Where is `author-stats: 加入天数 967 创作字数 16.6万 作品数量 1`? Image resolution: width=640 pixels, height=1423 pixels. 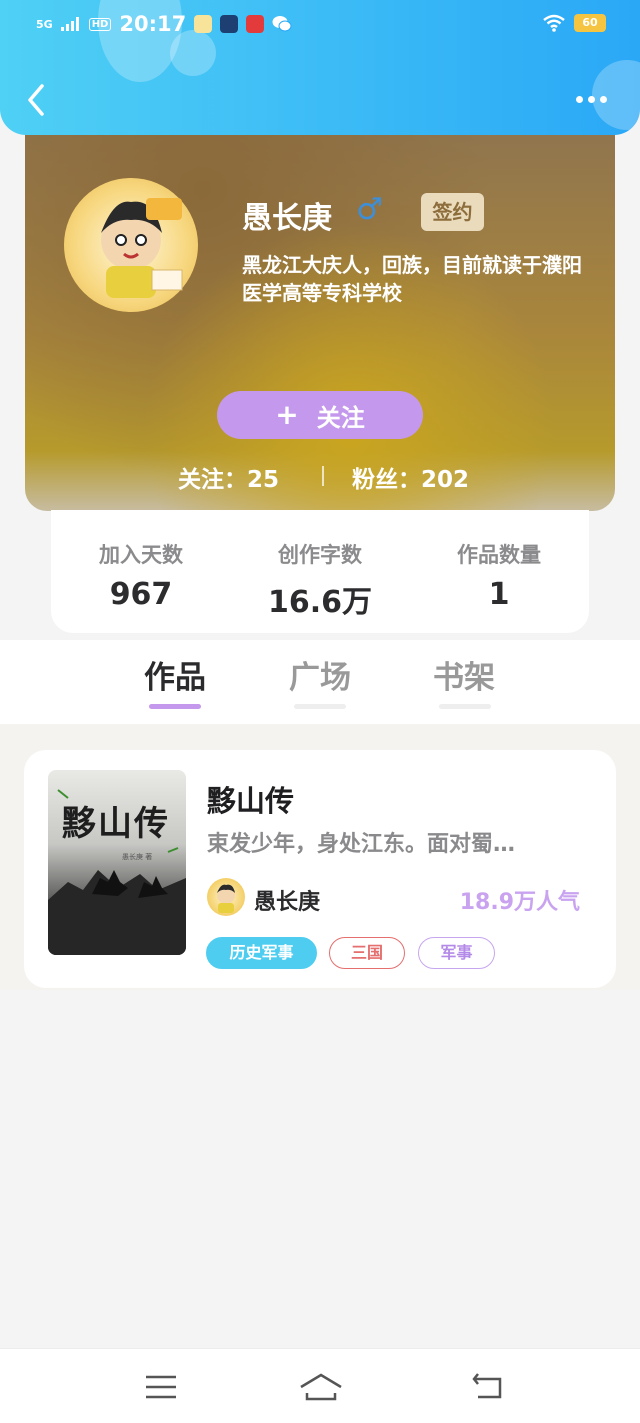
author-stats: 加入天数 967 创作字数 16.6万 作品数量 1 is located at coordinates (320, 571).